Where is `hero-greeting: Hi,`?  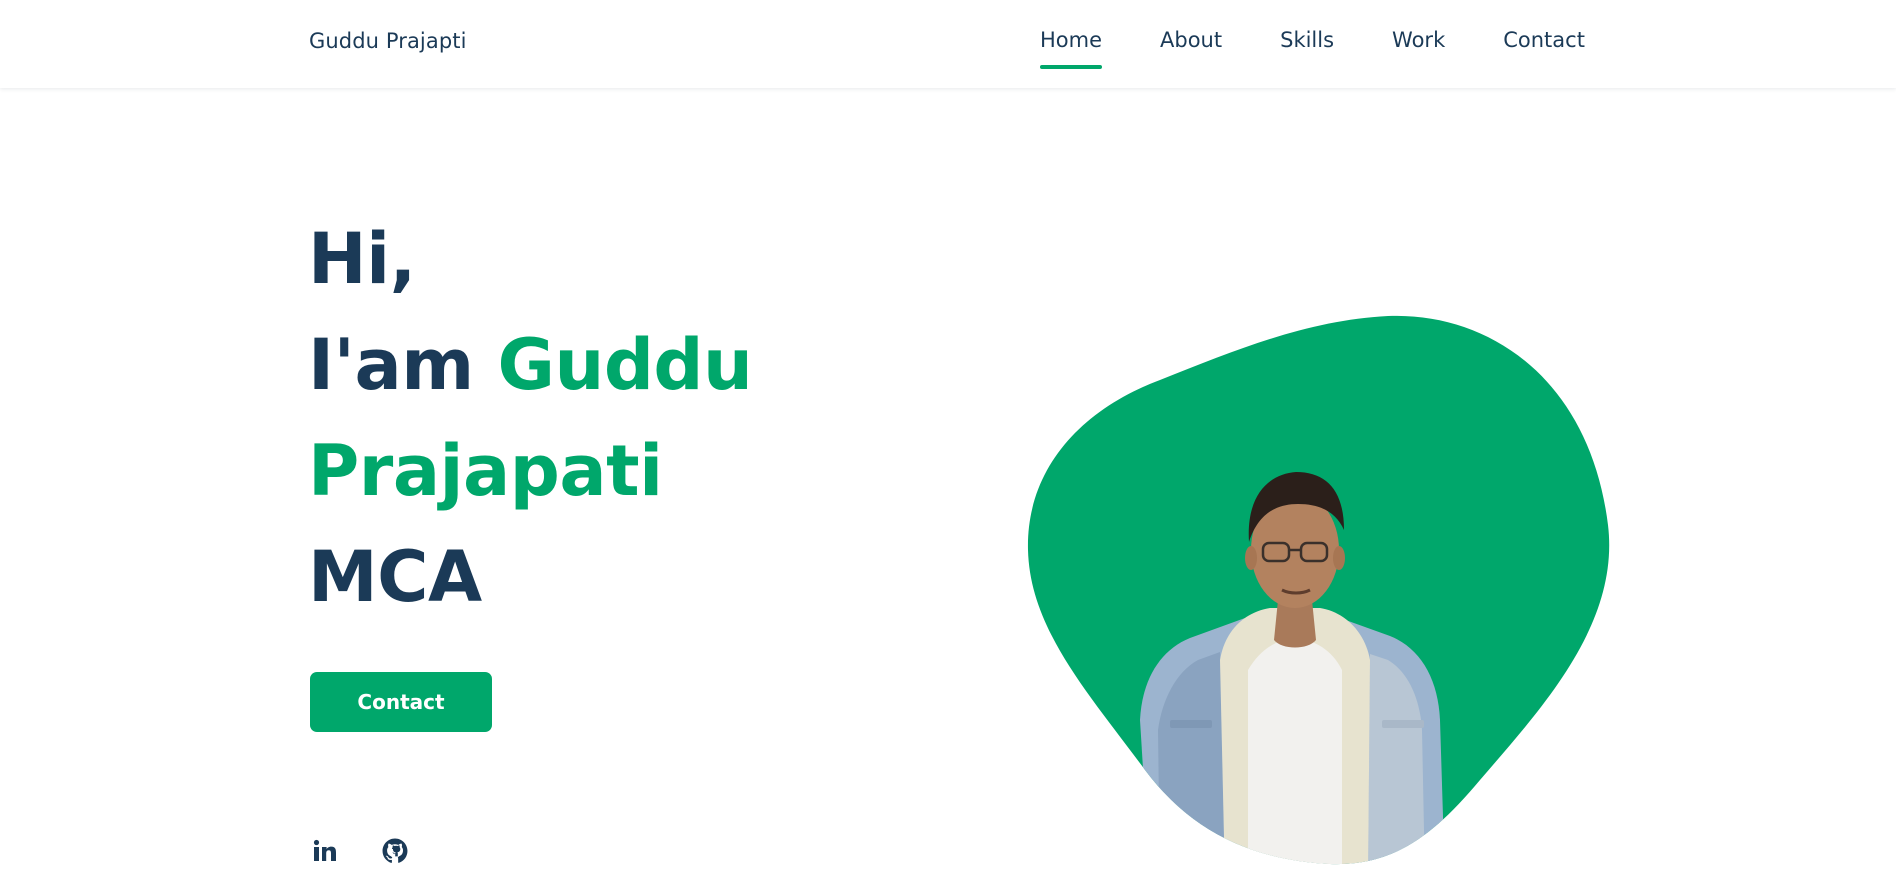 hero-greeting: Hi, is located at coordinates (362, 259).